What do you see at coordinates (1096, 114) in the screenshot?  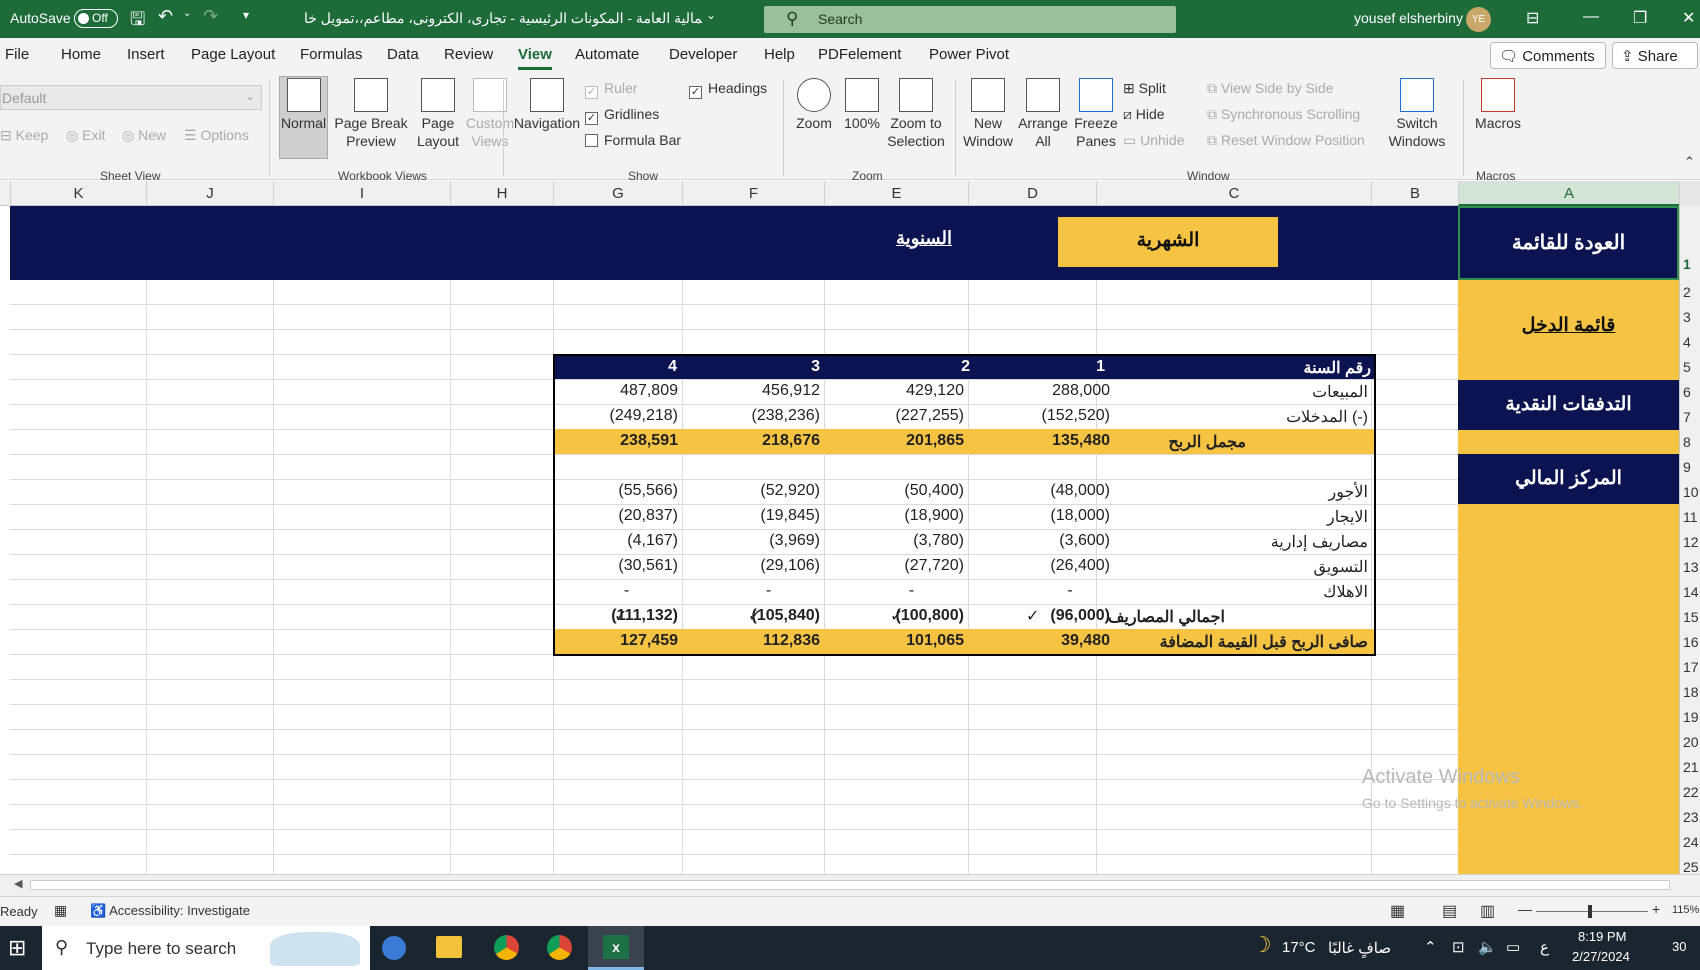 I see `freeze-panes-button: Freeze Panes` at bounding box center [1096, 114].